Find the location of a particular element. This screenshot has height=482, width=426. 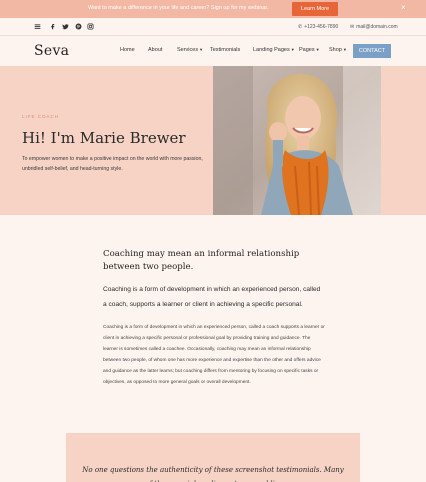

nav-item-testimonials: Testimonials is located at coordinates (225, 50).